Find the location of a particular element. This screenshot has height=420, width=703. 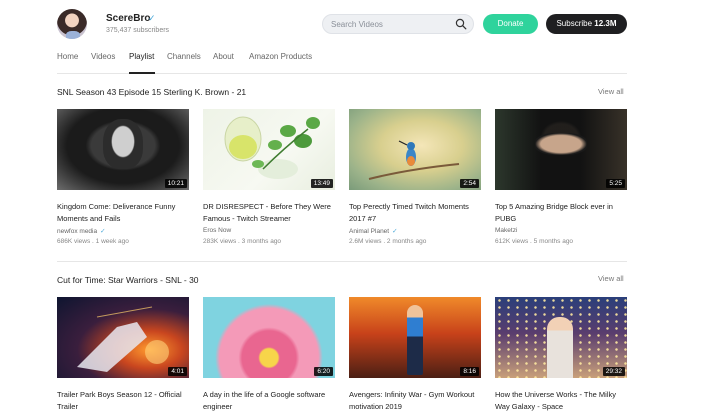

video-meta: 2.6M views . 2 months ago is located at coordinates (388, 241).